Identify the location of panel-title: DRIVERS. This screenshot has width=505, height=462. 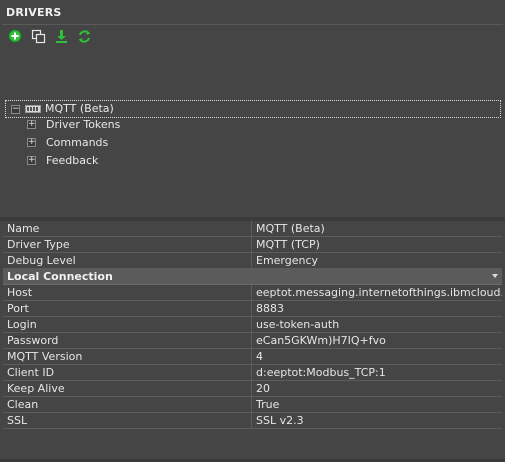
(34, 12).